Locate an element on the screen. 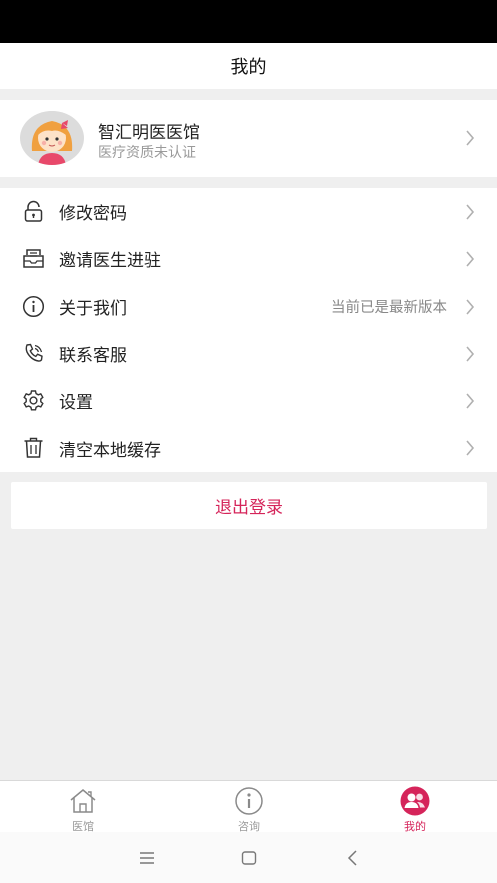 This screenshot has width=497, height=883. profile-name: 智汇明医医馆 is located at coordinates (149, 133).